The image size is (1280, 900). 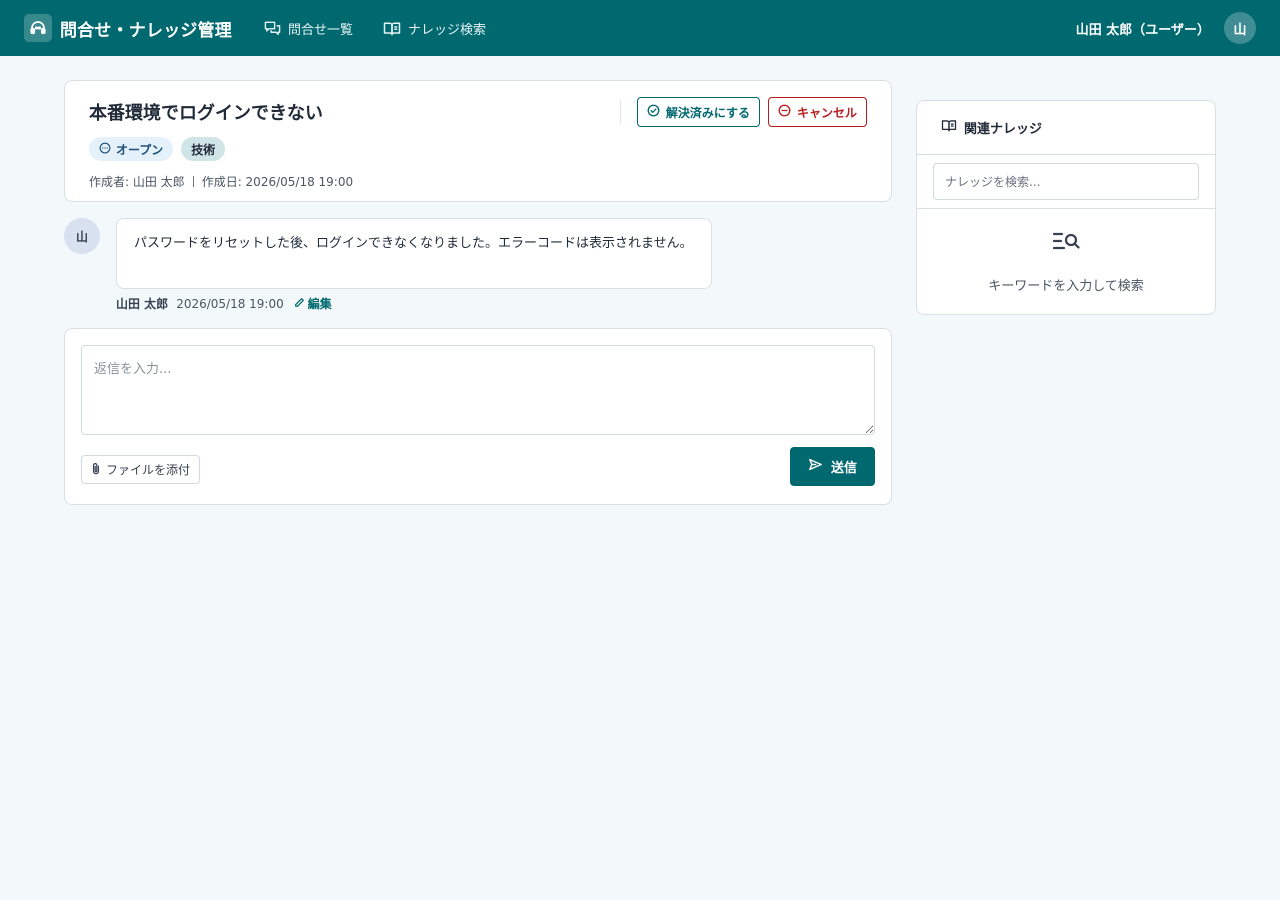 I want to click on ticket-author: 作成者: 山田 太郎, so click(x=137, y=182).